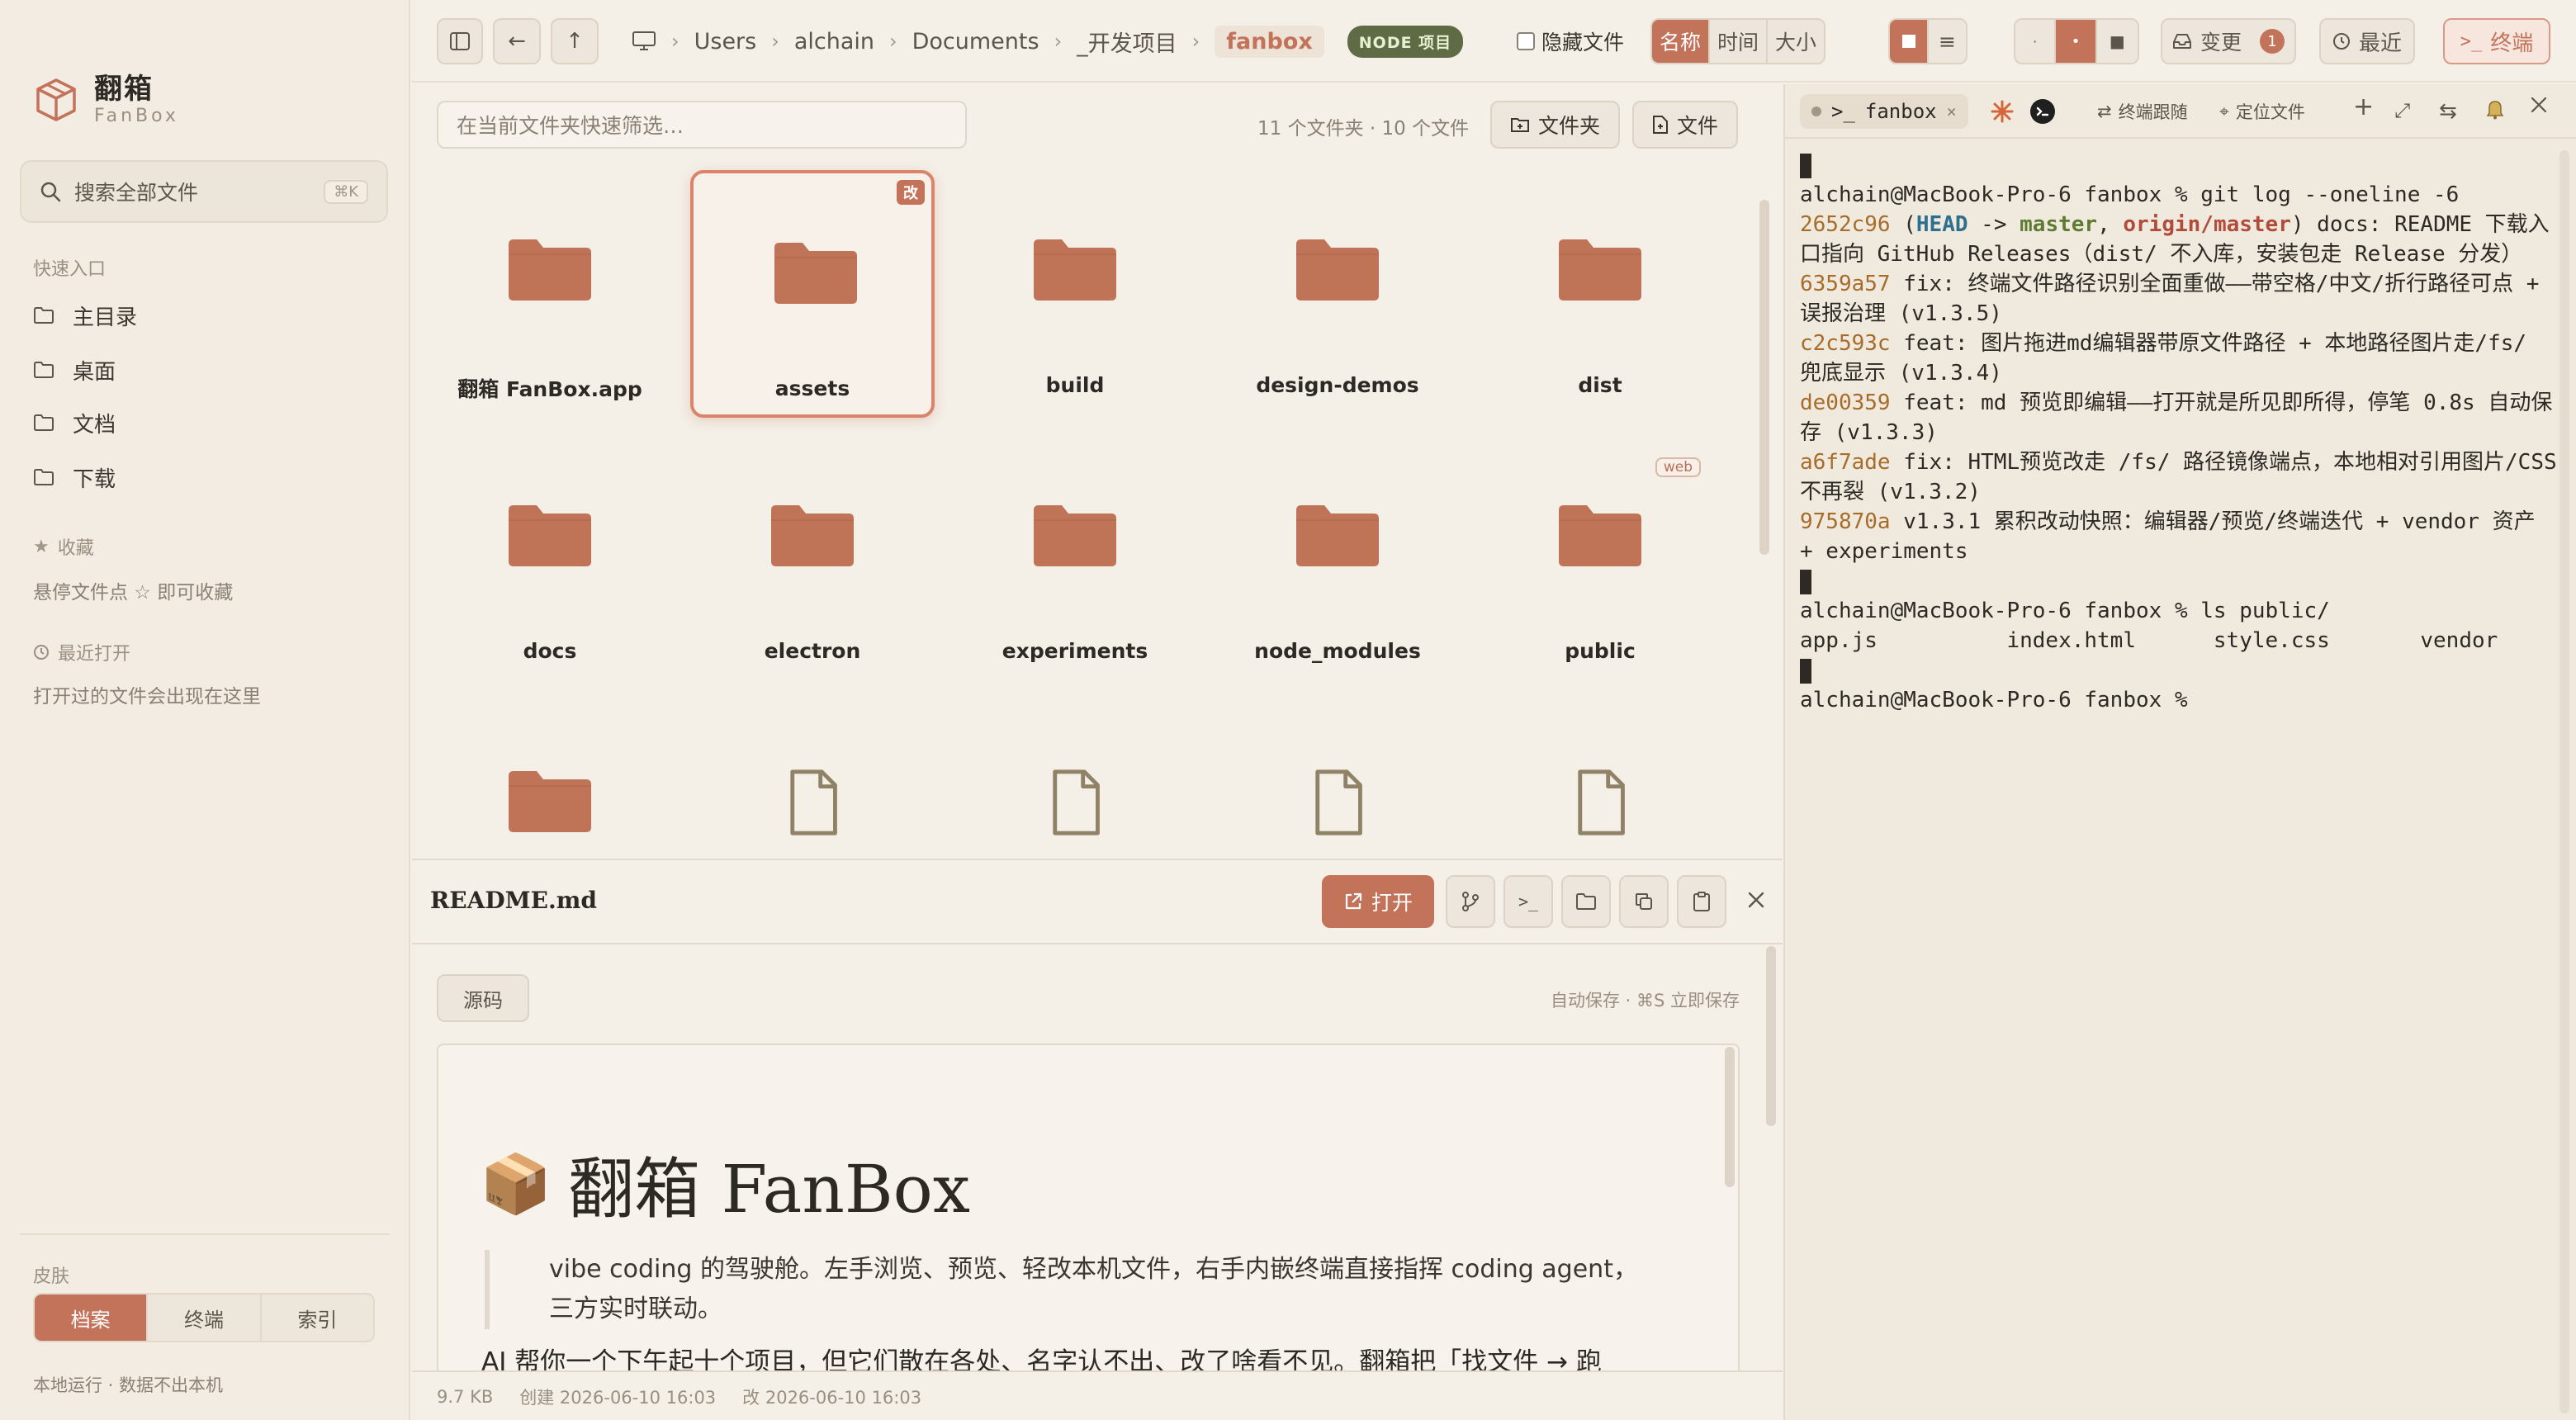 Image resolution: width=2576 pixels, height=1420 pixels. What do you see at coordinates (204, 191) in the screenshot?
I see `global-search-input: 搜索全部文件 ⌘K` at bounding box center [204, 191].